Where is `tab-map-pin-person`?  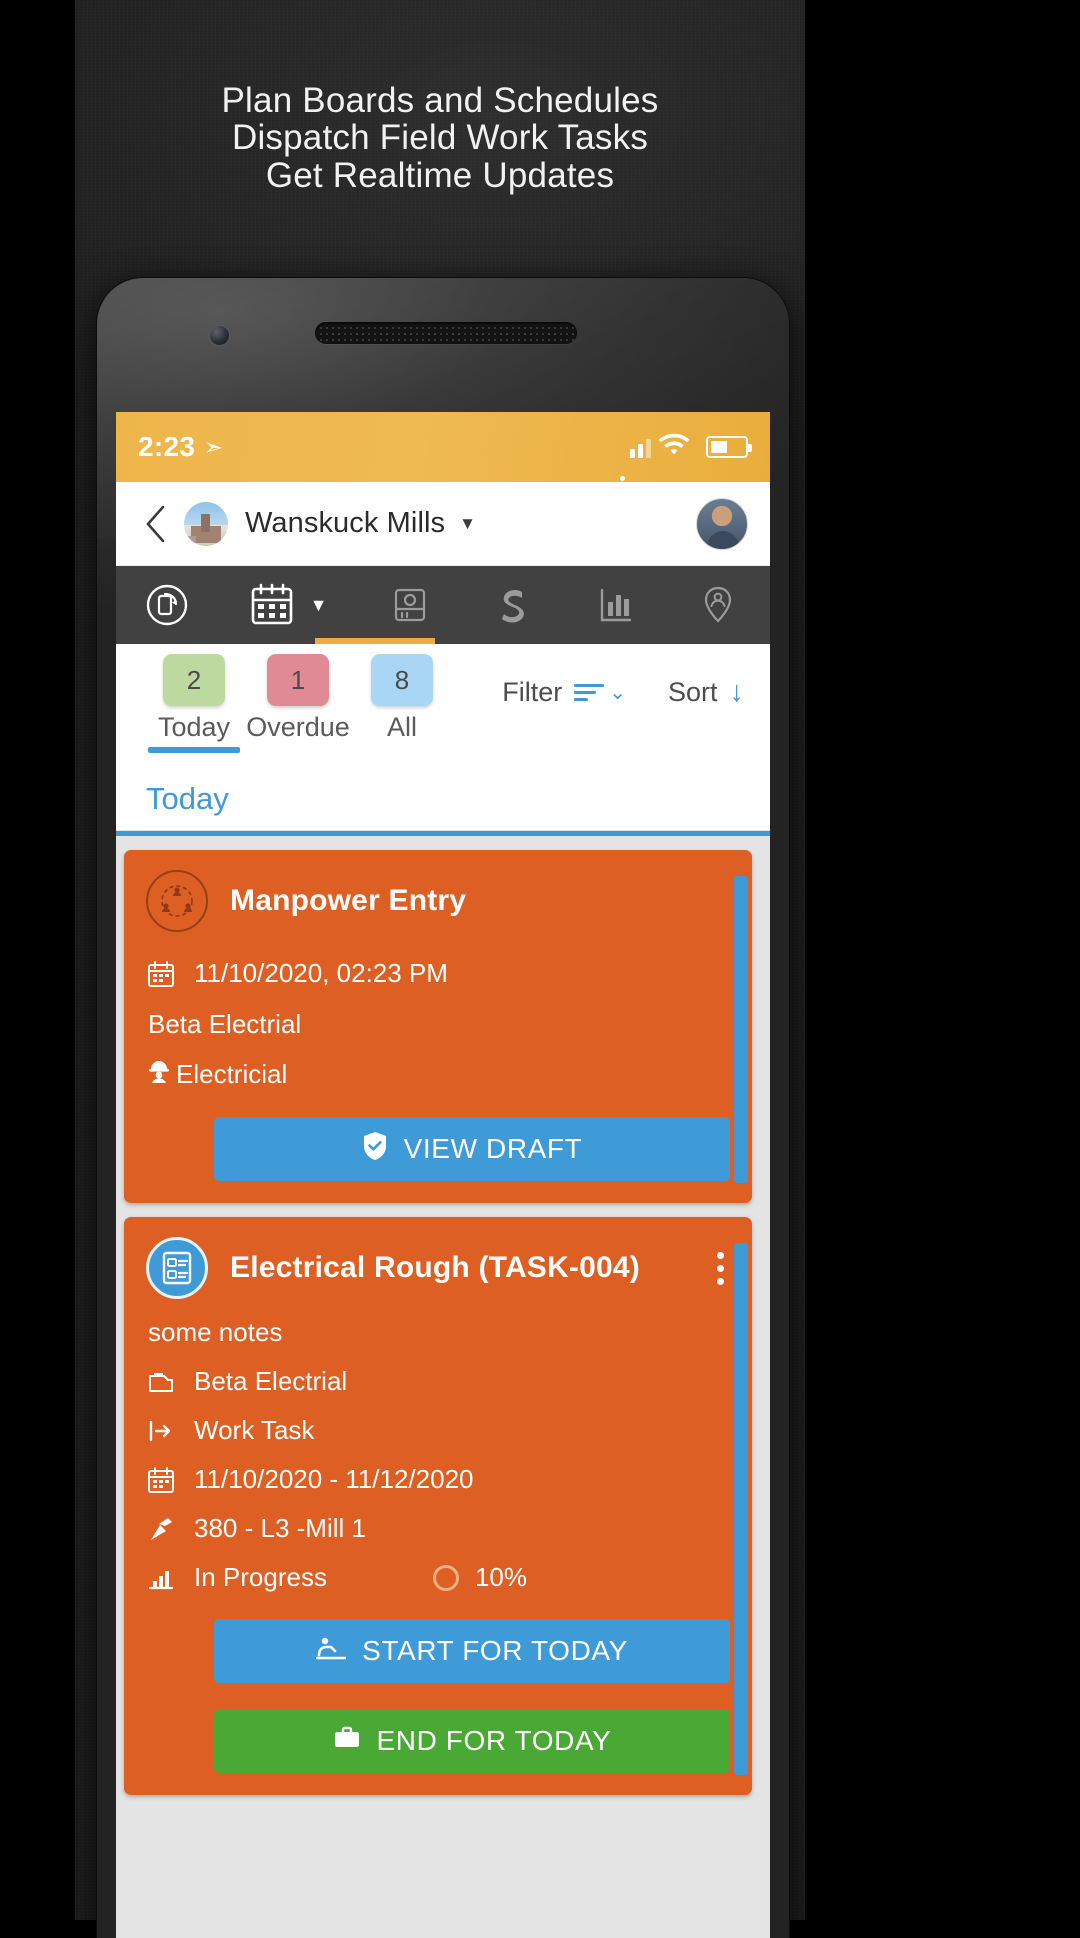
tab-map-pin-person is located at coordinates (718, 605).